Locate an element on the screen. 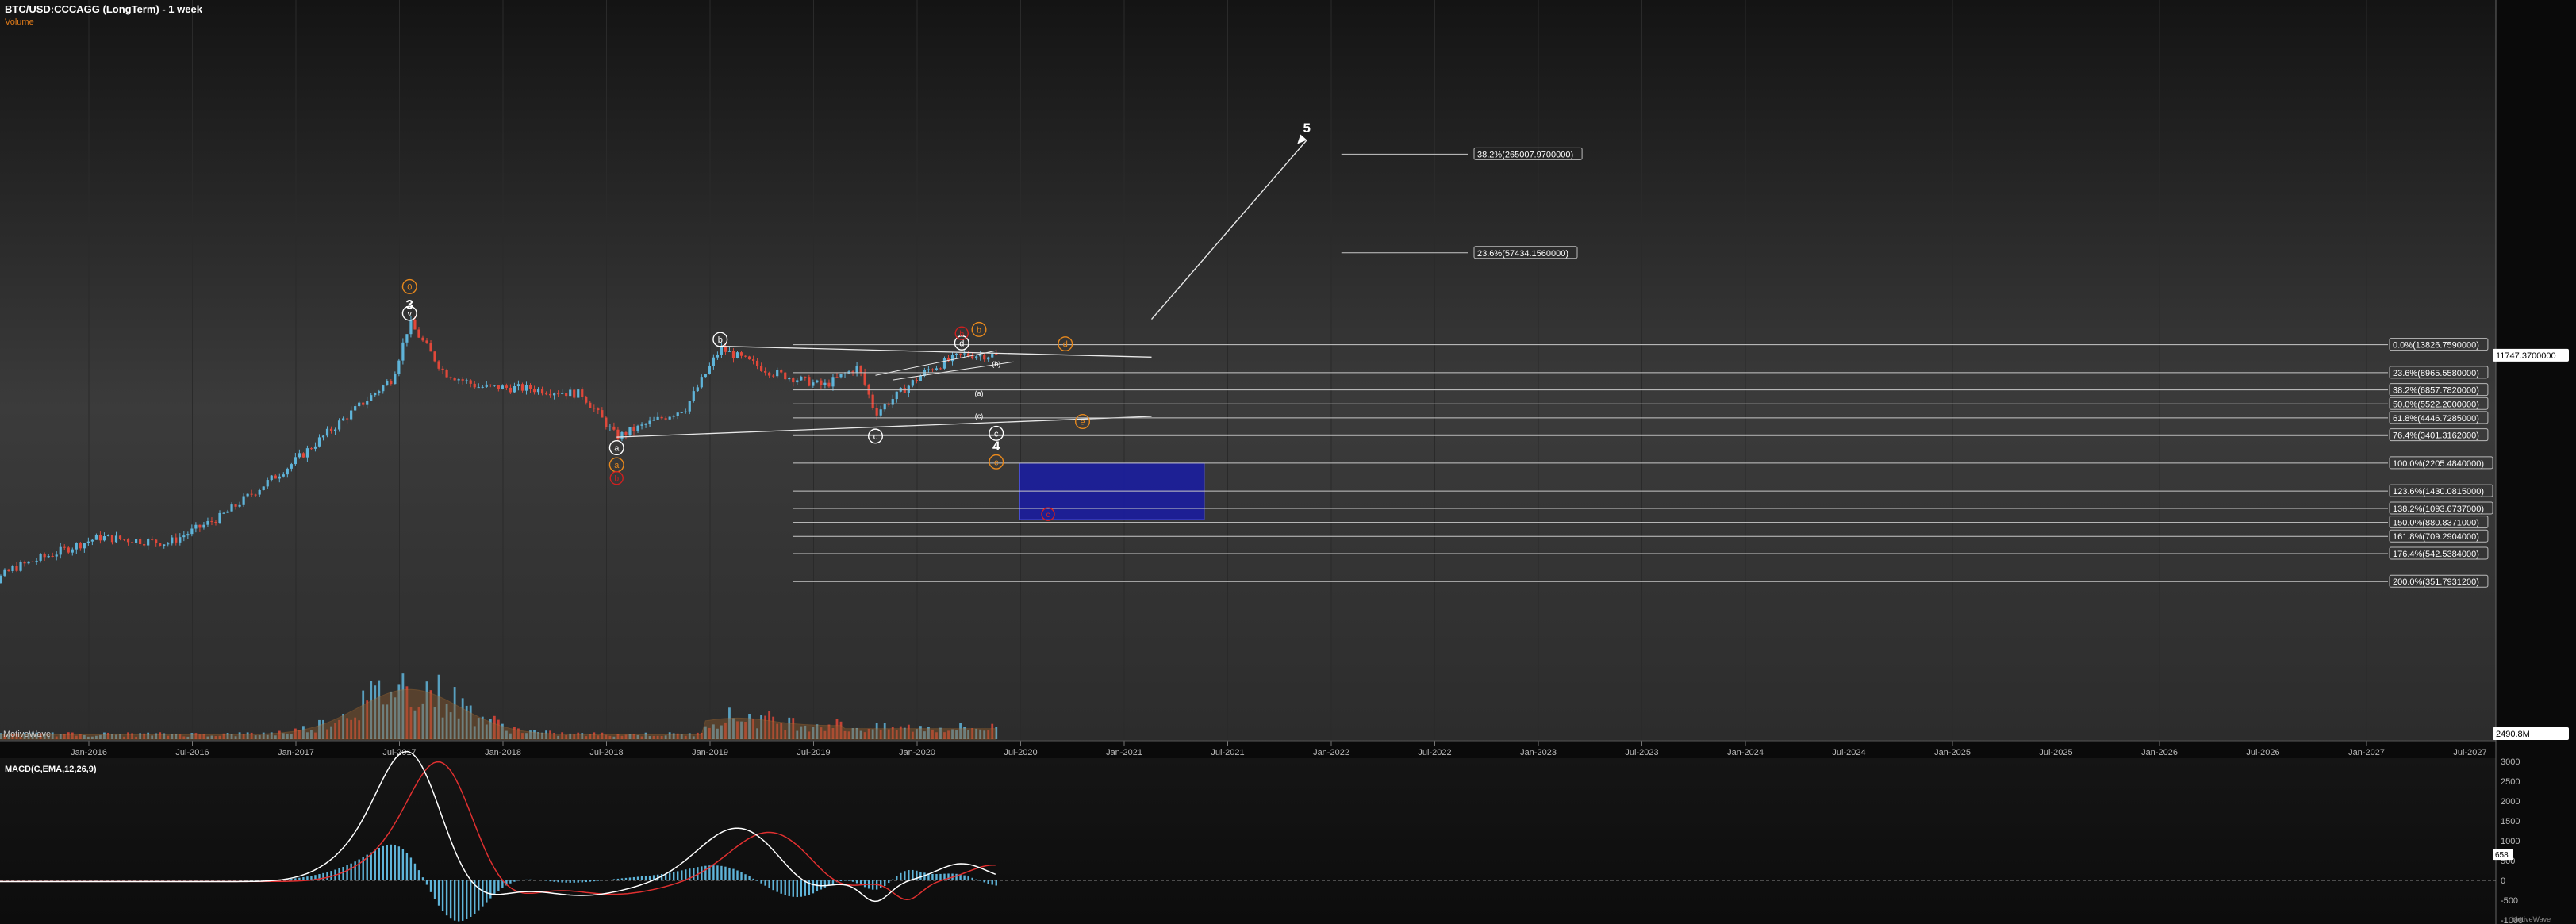  x-axis-label: Jul-2018 is located at coordinates (606, 752).